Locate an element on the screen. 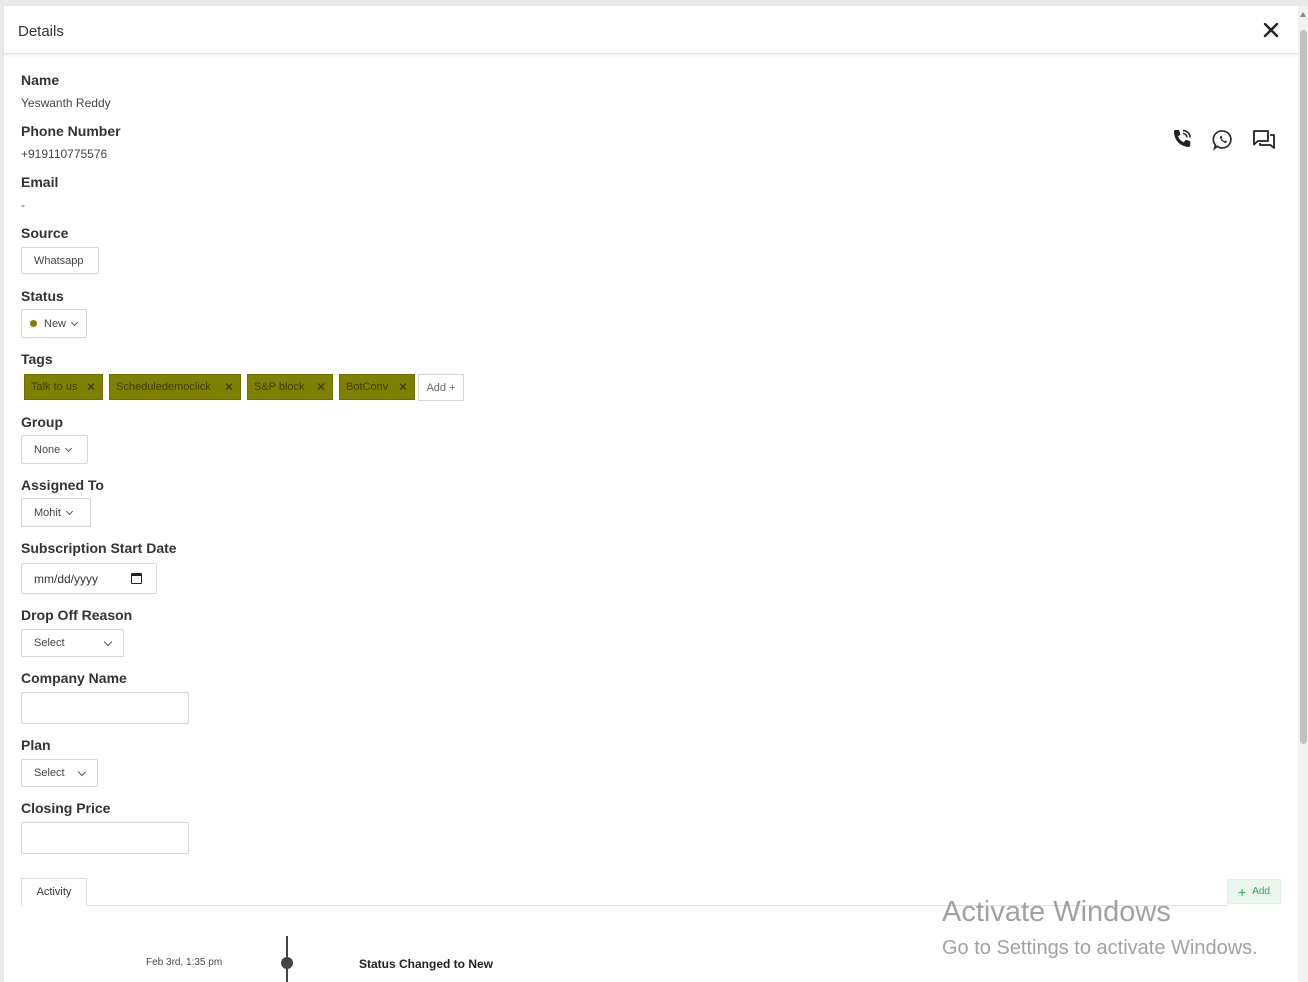 The width and height of the screenshot is (1308, 982). tag-chip: Scheduledemoclick ✕ is located at coordinates (175, 387).